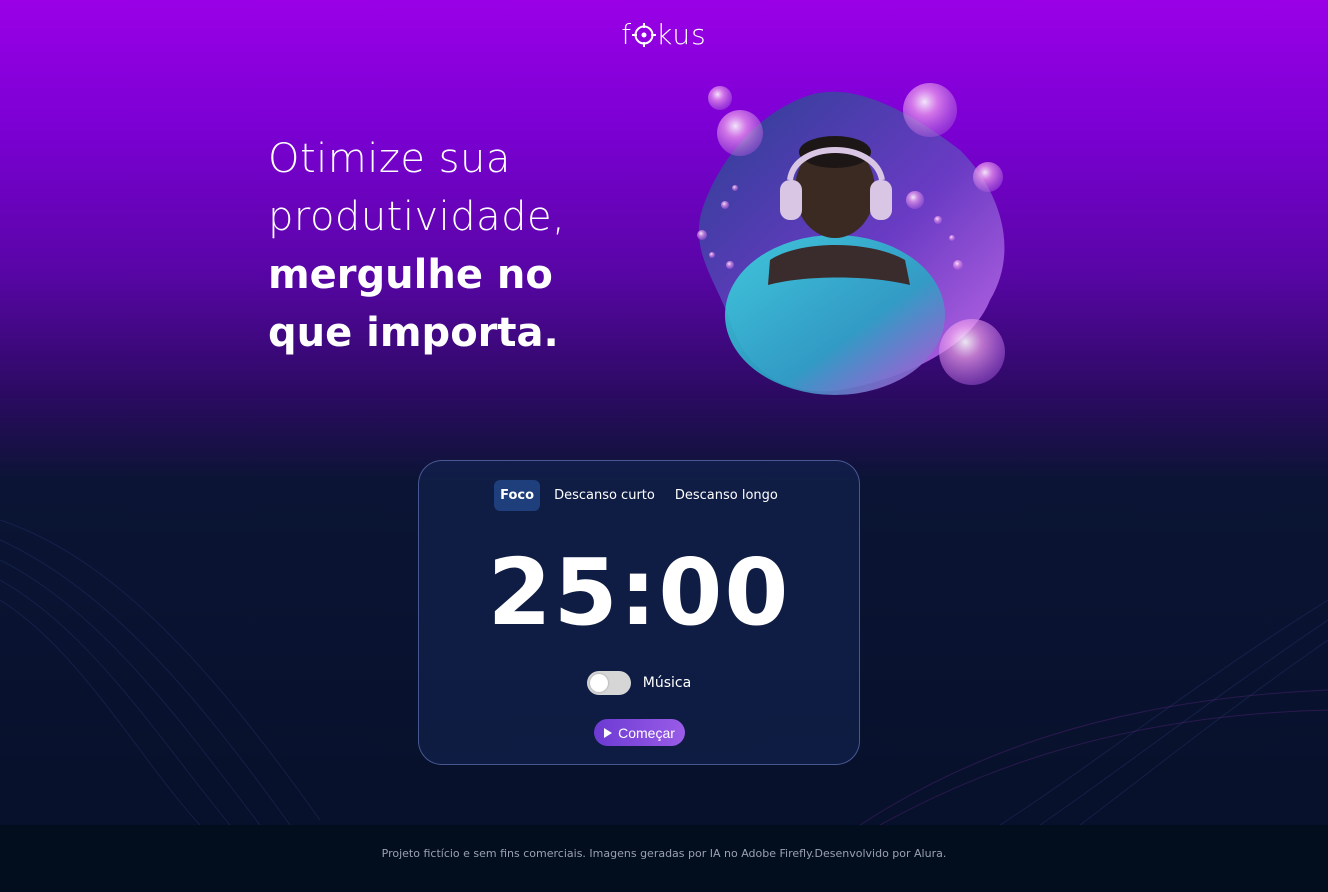  I want to click on music-toggle, so click(608, 683).